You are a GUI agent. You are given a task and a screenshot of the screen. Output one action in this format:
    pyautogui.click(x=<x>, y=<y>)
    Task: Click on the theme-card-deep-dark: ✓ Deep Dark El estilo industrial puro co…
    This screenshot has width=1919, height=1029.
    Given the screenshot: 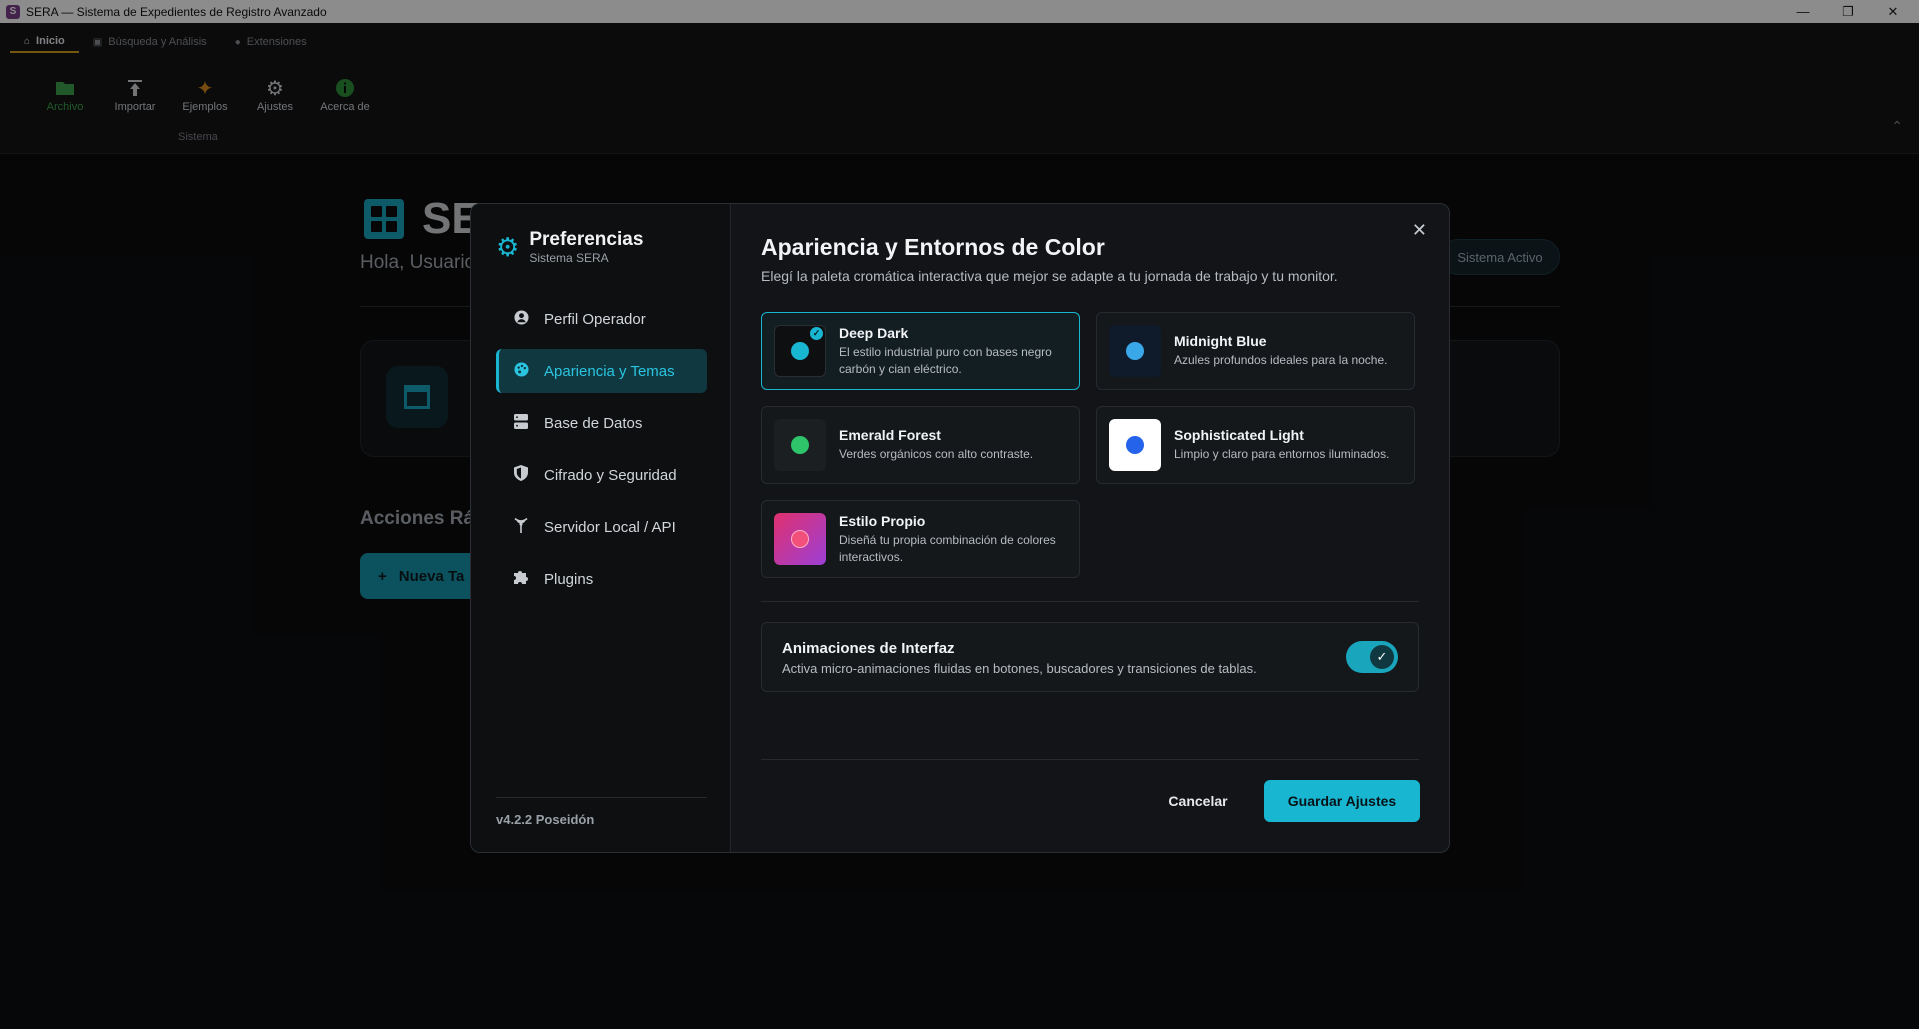 What is the action you would take?
    pyautogui.click(x=920, y=351)
    